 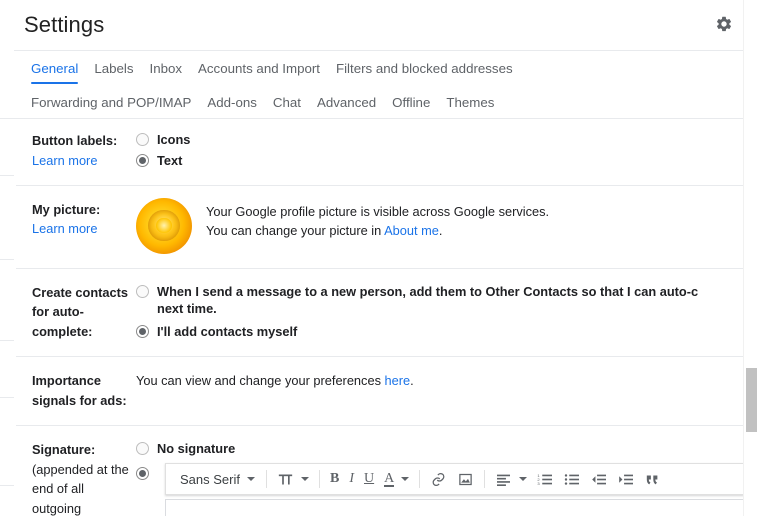 I want to click on tab-labels: Labels, so click(x=113, y=72).